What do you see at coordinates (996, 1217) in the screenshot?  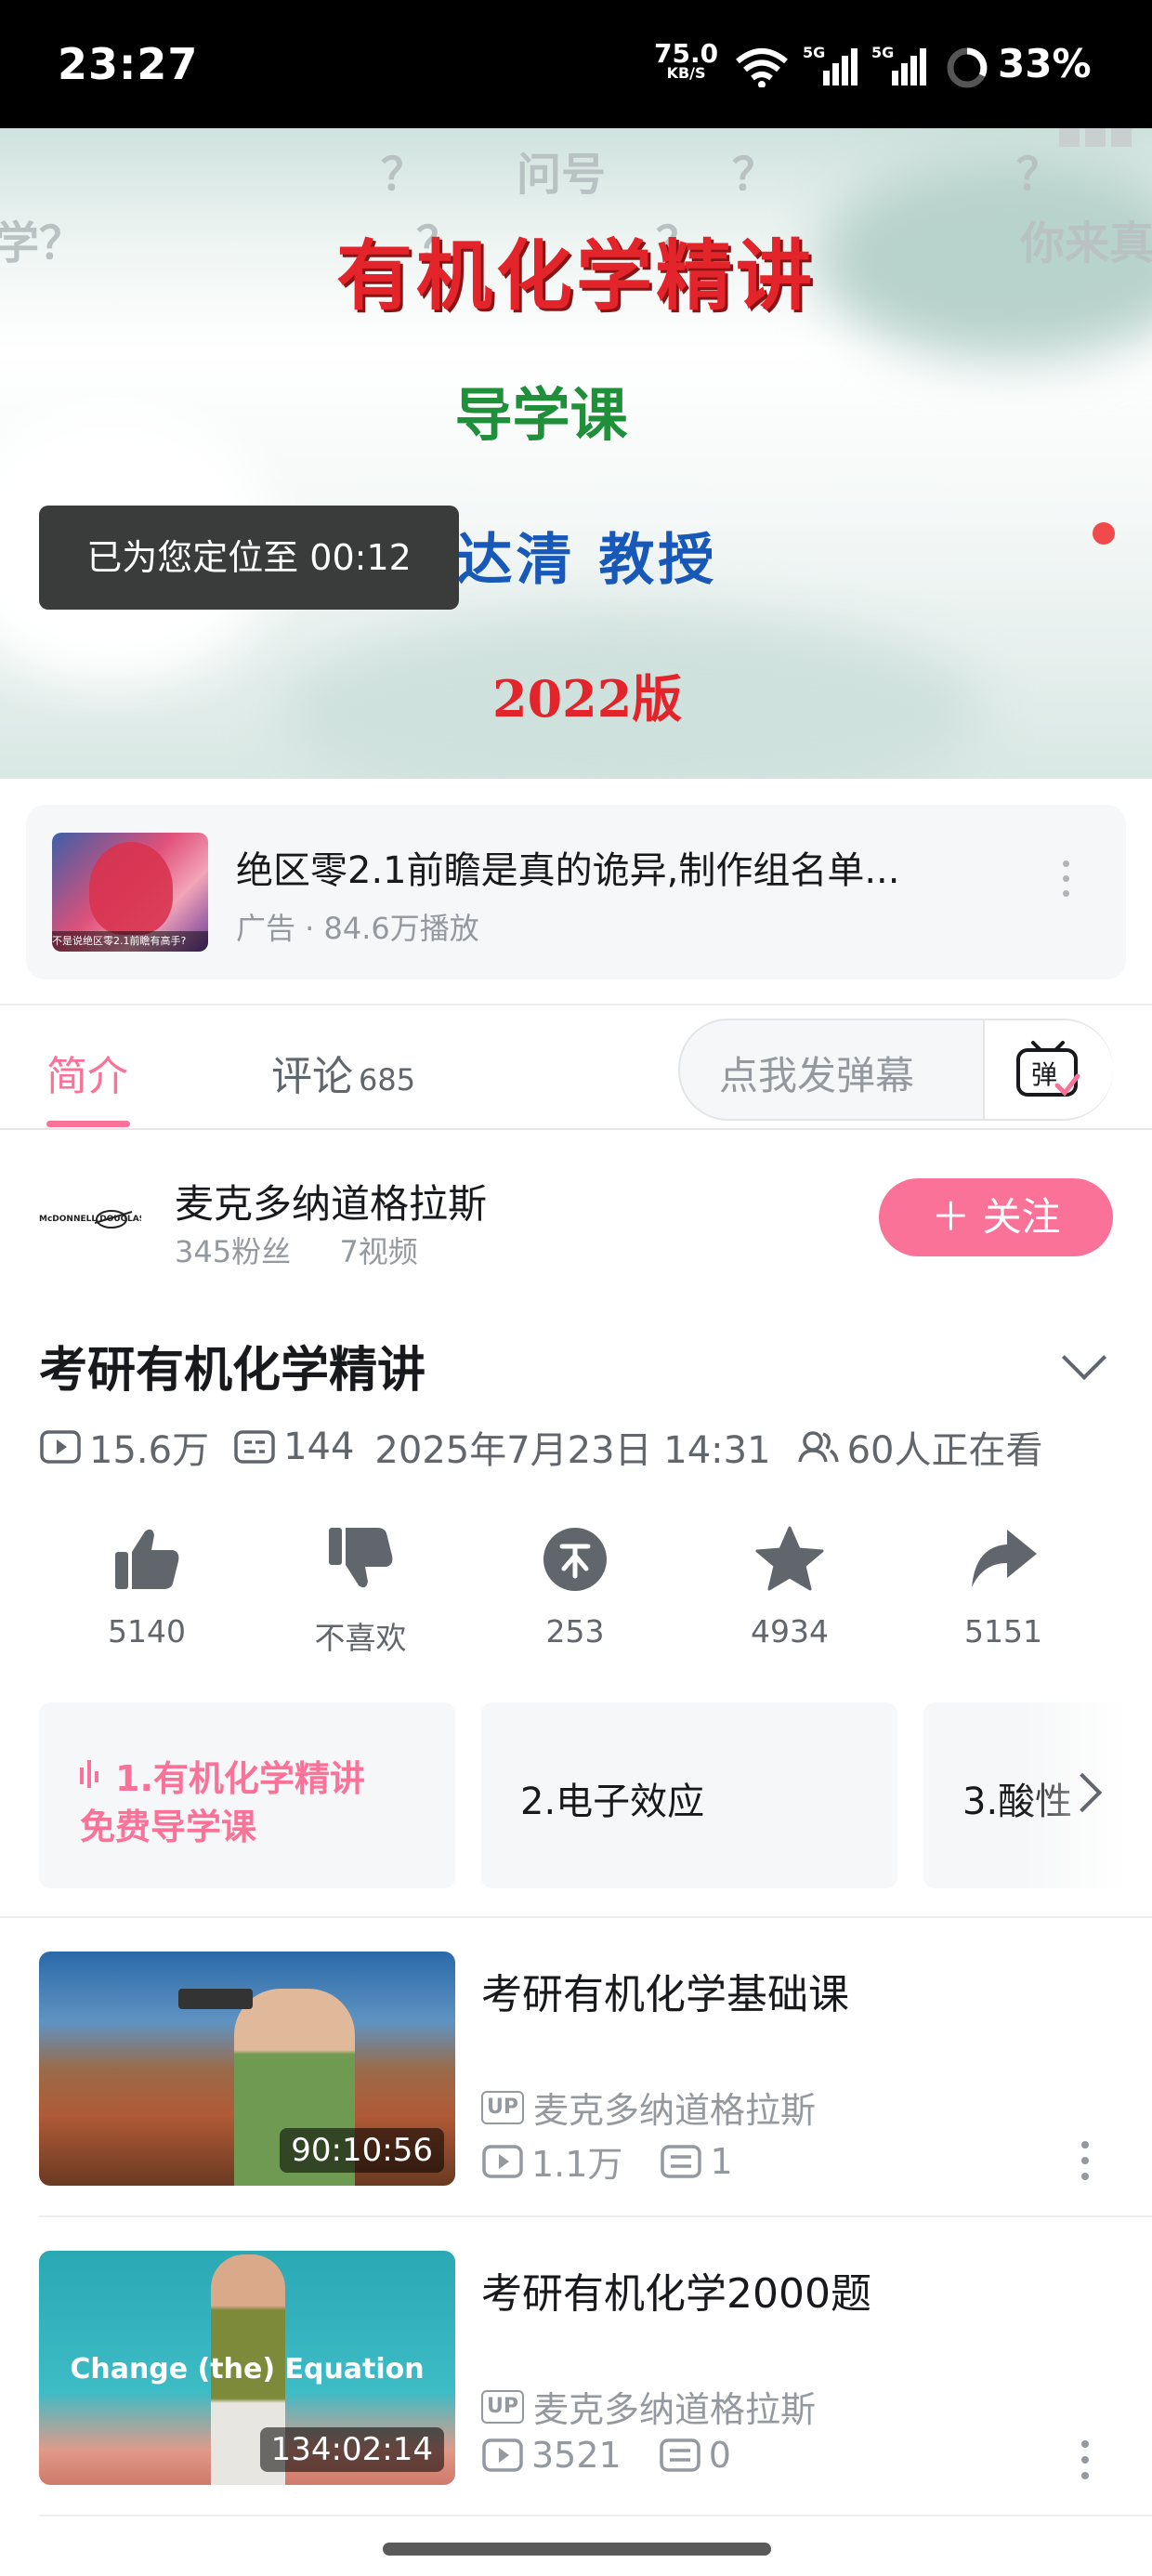 I see `follow-button: ＋ 关注` at bounding box center [996, 1217].